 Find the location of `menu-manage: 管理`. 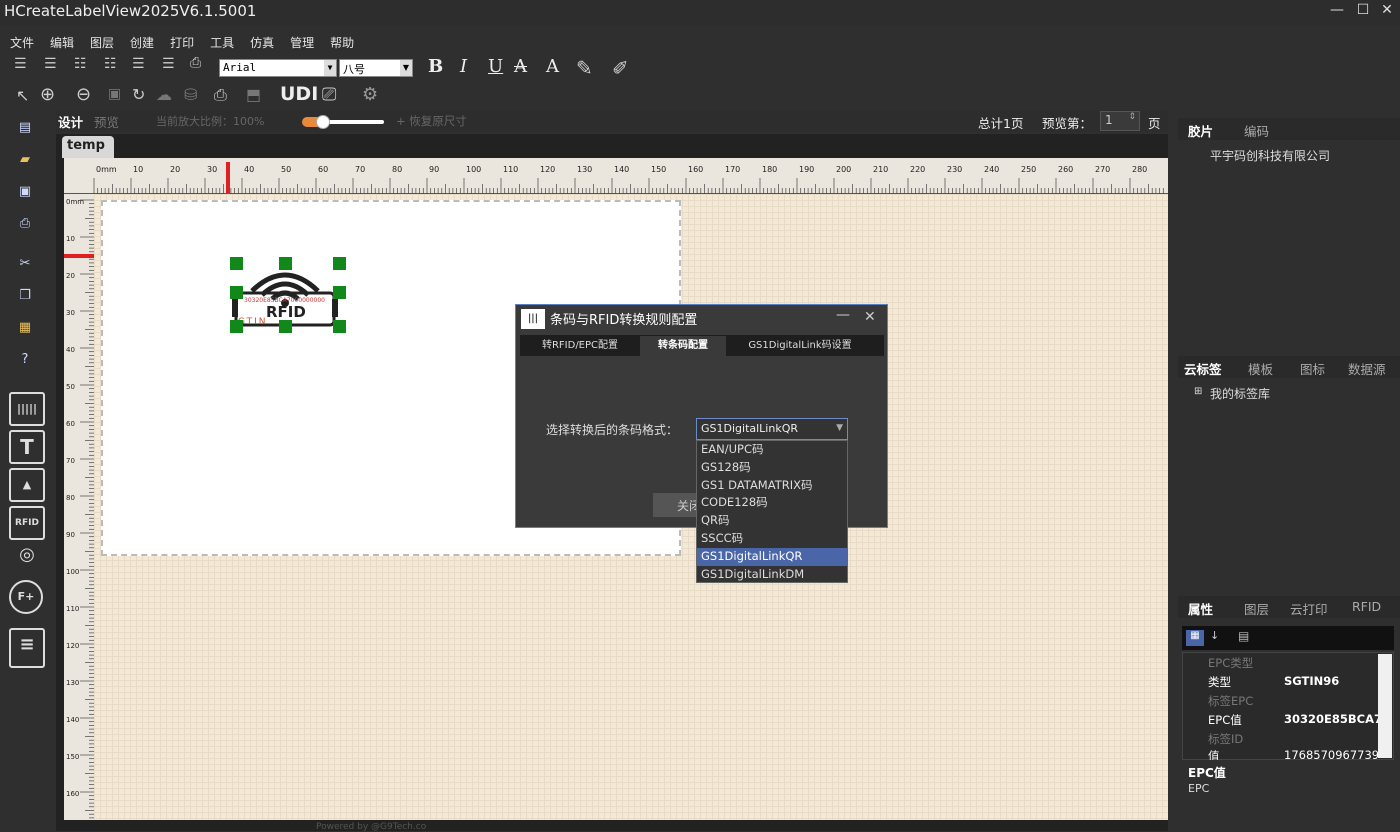

menu-manage: 管理 is located at coordinates (302, 42).